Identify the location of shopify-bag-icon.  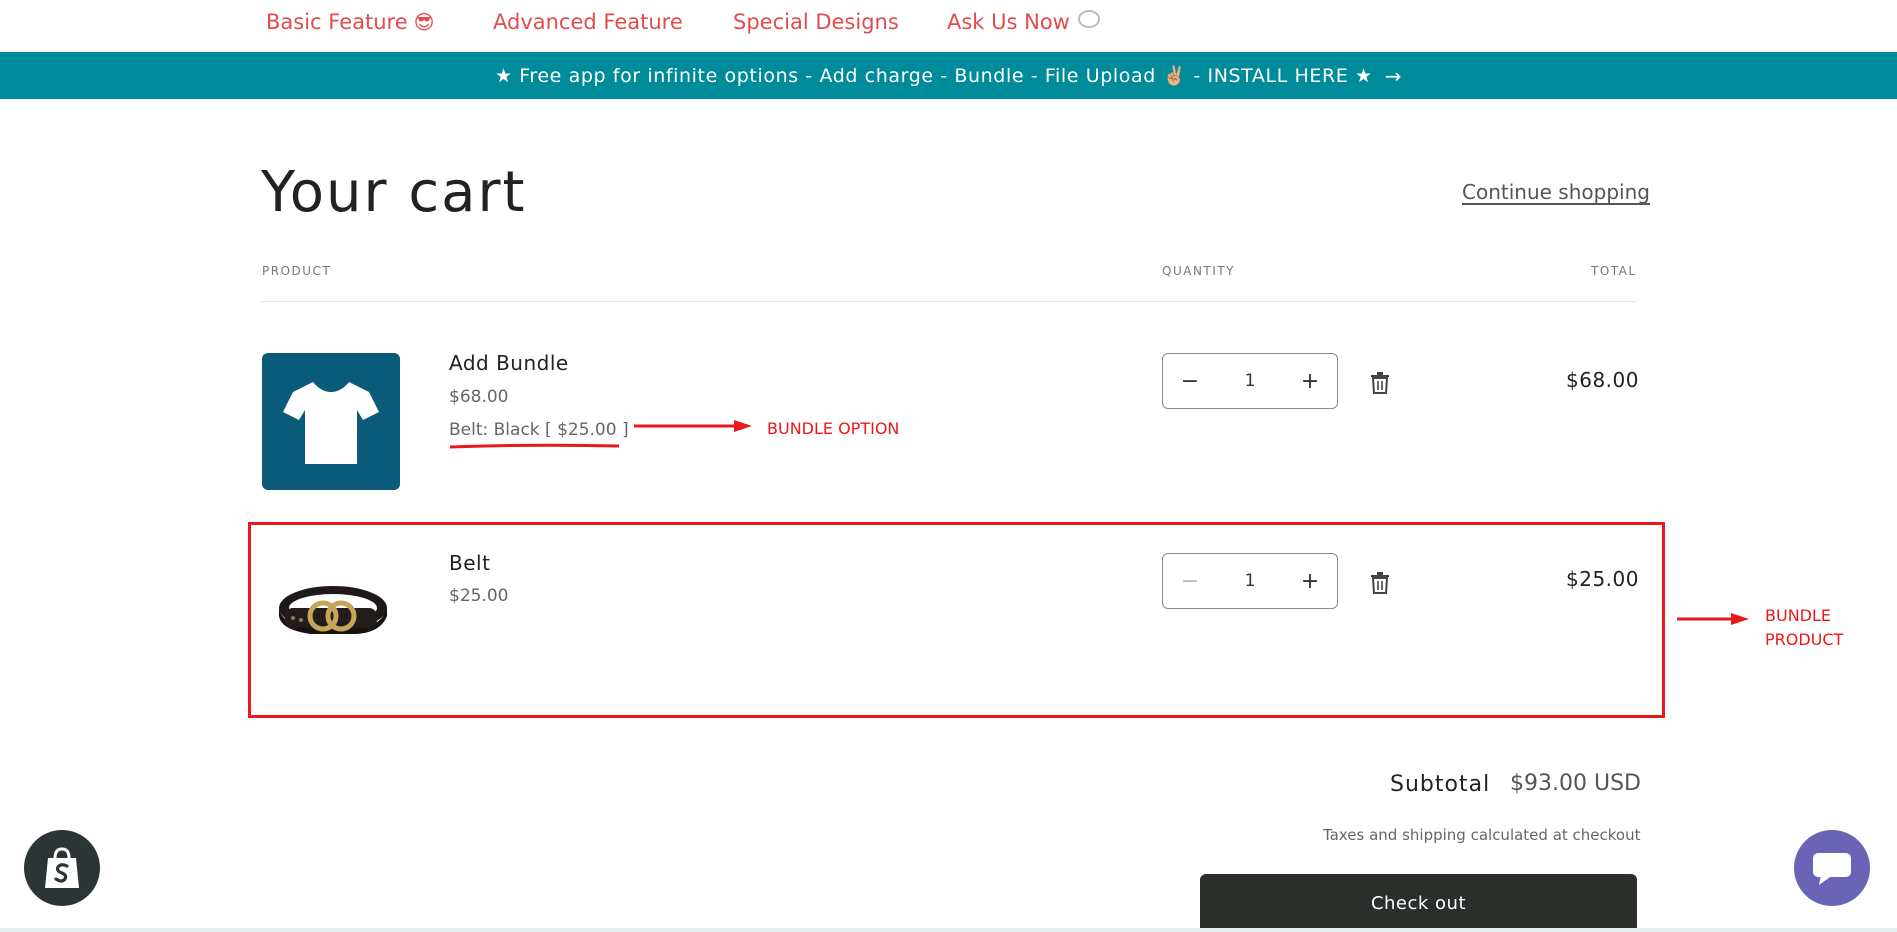
(62, 867).